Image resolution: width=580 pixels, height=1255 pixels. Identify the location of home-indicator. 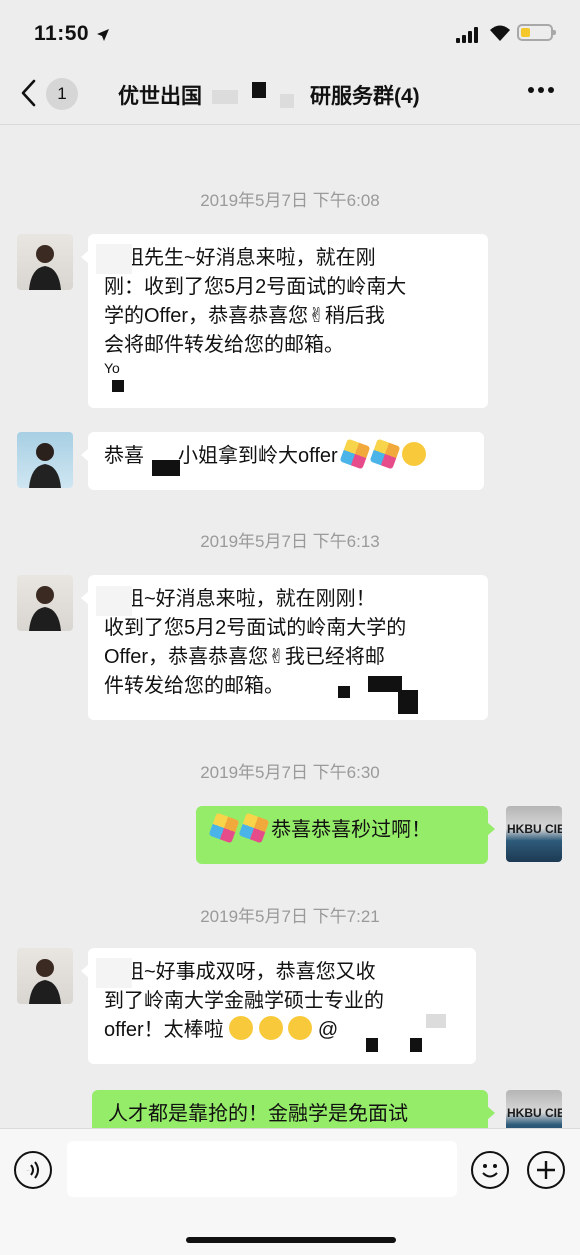
(291, 1240).